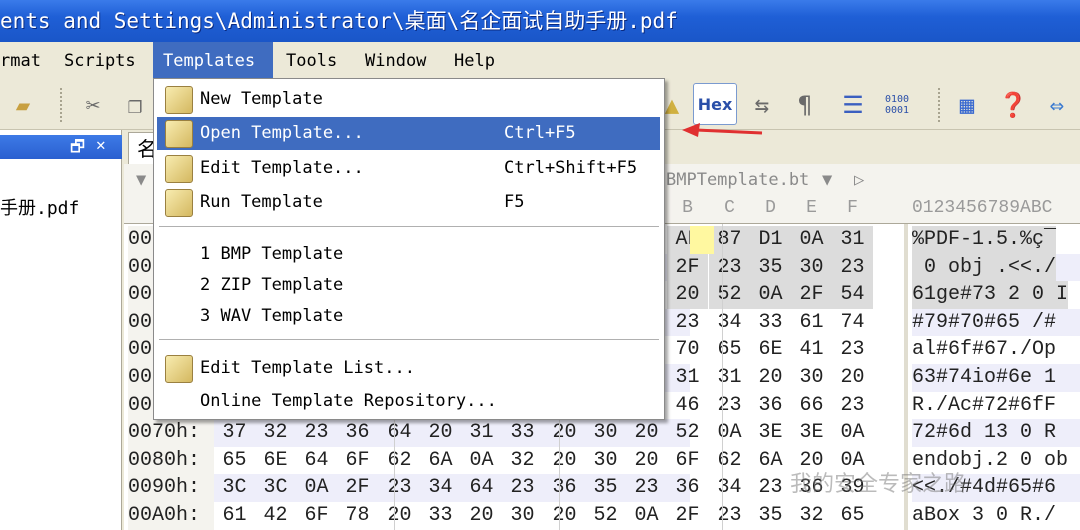 The image size is (1080, 530). I want to click on hex-byte: 46, so click(687, 406).